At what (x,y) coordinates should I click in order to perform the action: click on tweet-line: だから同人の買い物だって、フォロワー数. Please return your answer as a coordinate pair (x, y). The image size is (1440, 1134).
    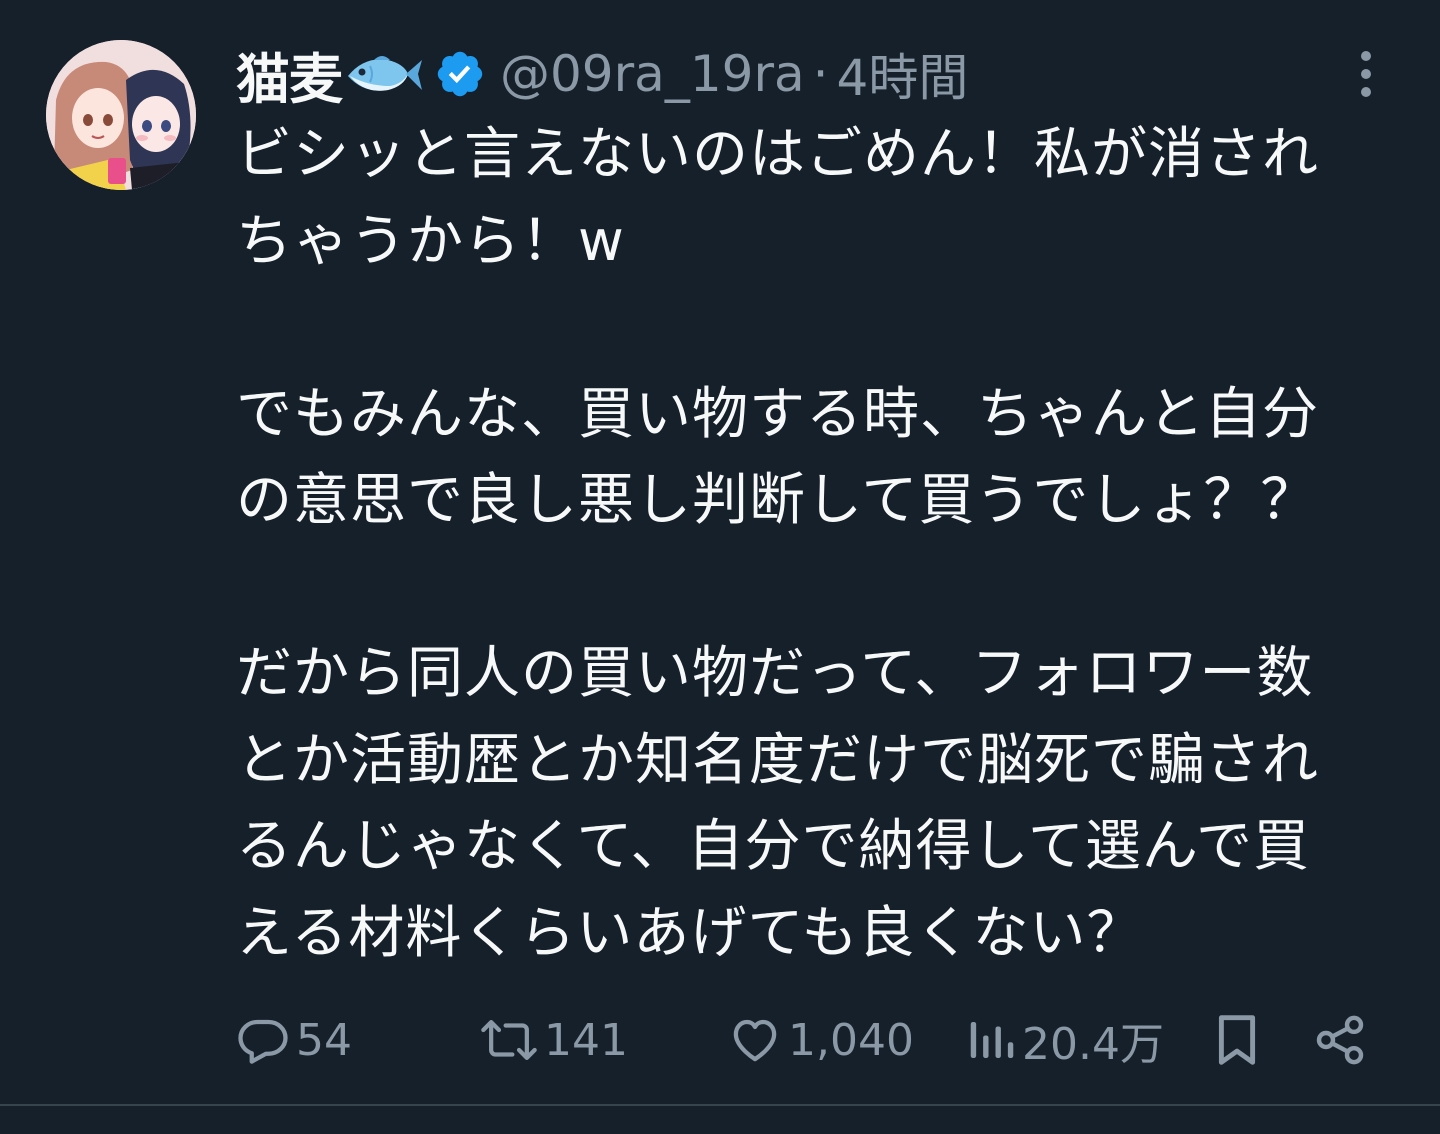
    Looking at the image, I should click on (775, 673).